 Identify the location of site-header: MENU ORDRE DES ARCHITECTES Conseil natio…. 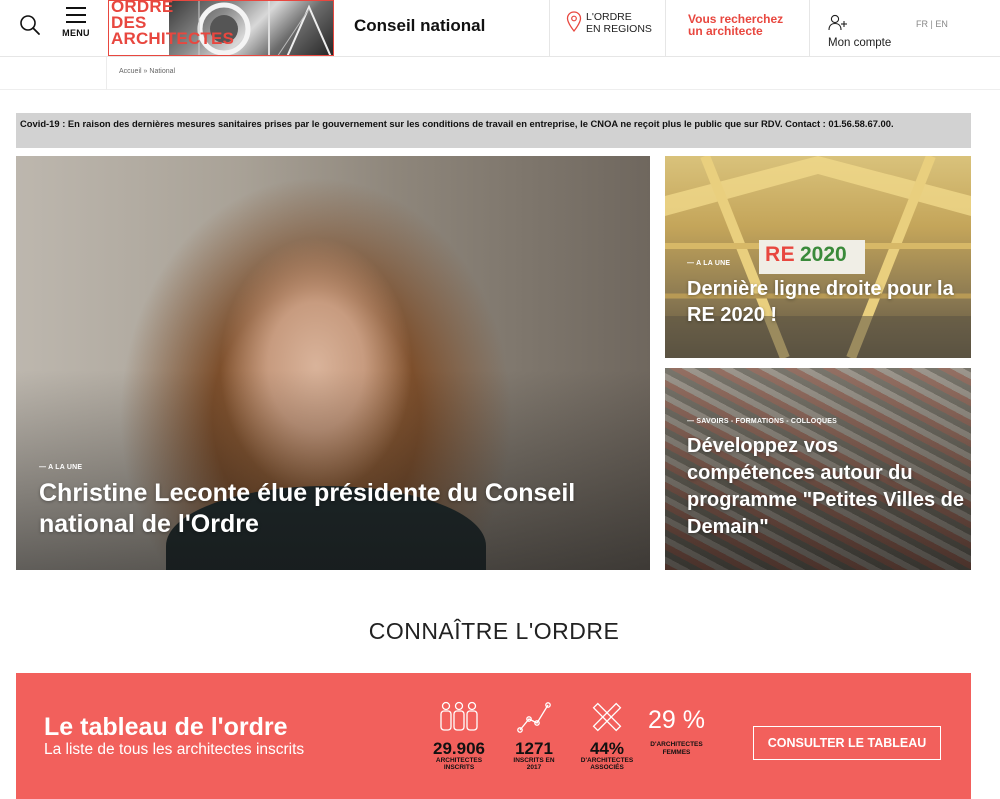
(500, 28).